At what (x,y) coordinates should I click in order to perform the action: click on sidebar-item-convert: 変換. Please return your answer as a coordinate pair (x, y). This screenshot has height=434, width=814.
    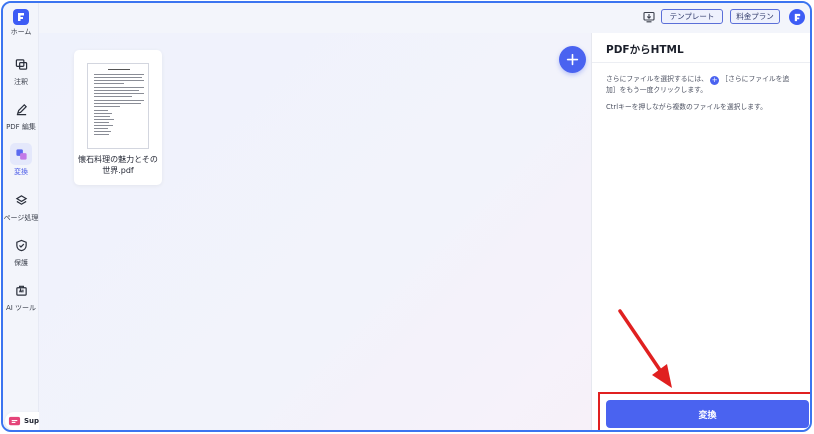
    Looking at the image, I should click on (21, 160).